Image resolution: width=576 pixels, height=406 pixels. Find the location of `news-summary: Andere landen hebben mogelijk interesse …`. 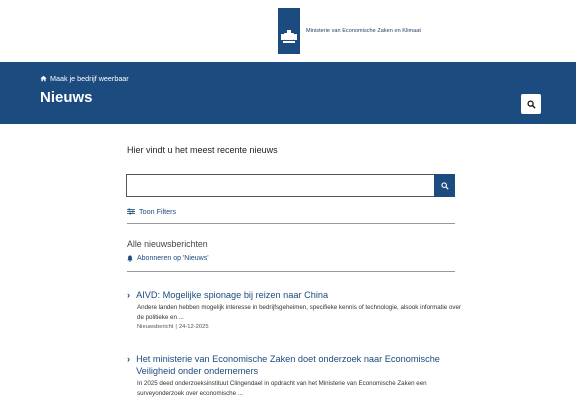

news-summary: Andere landen hebben mogelijk interesse … is located at coordinates (299, 312).